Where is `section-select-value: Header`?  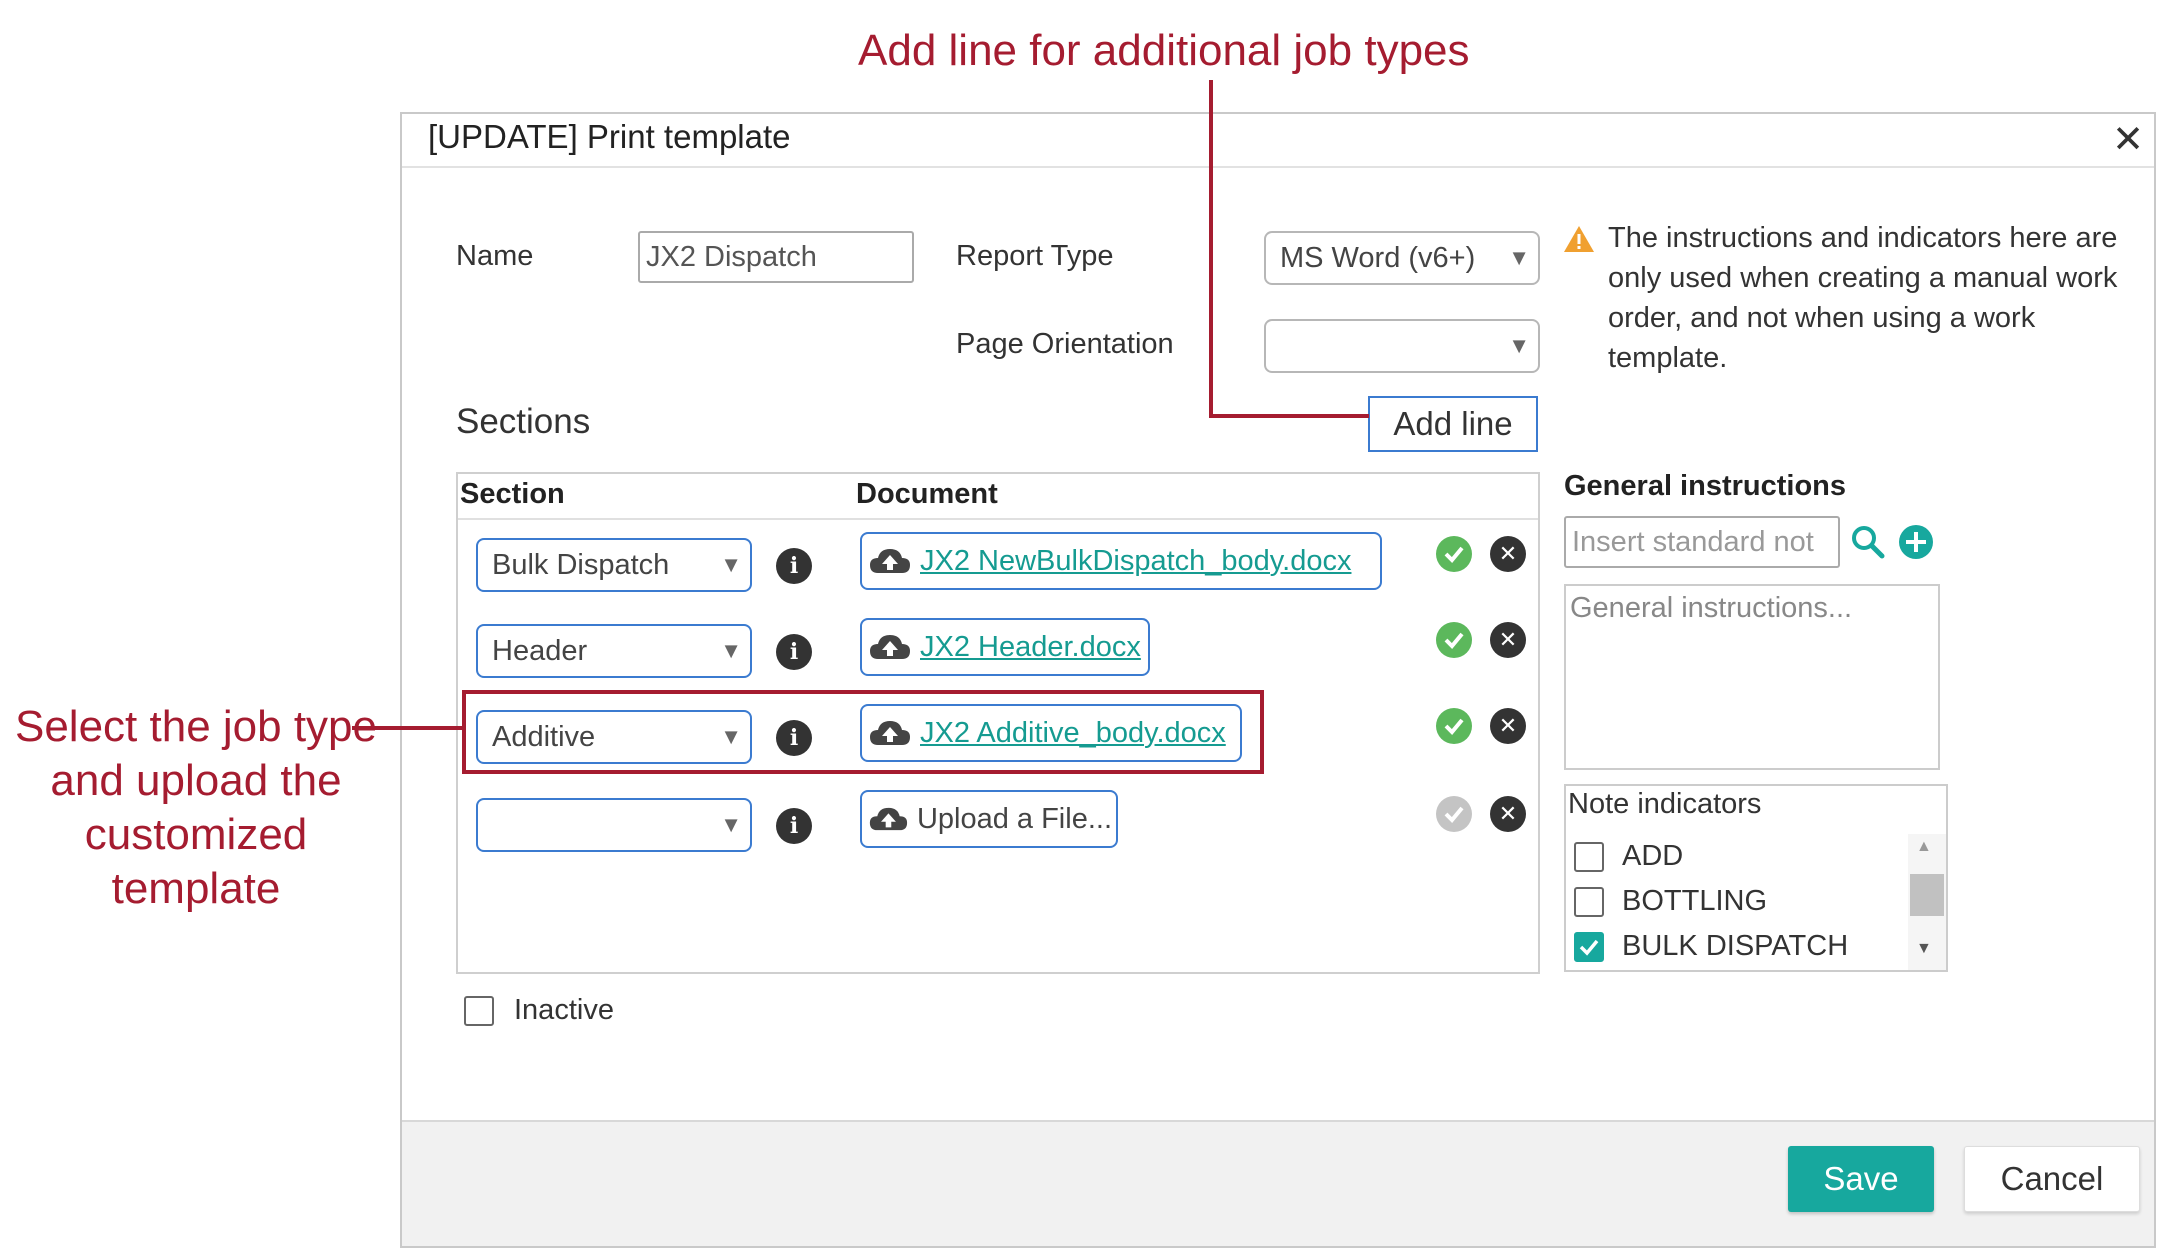 section-select-value: Header is located at coordinates (540, 650).